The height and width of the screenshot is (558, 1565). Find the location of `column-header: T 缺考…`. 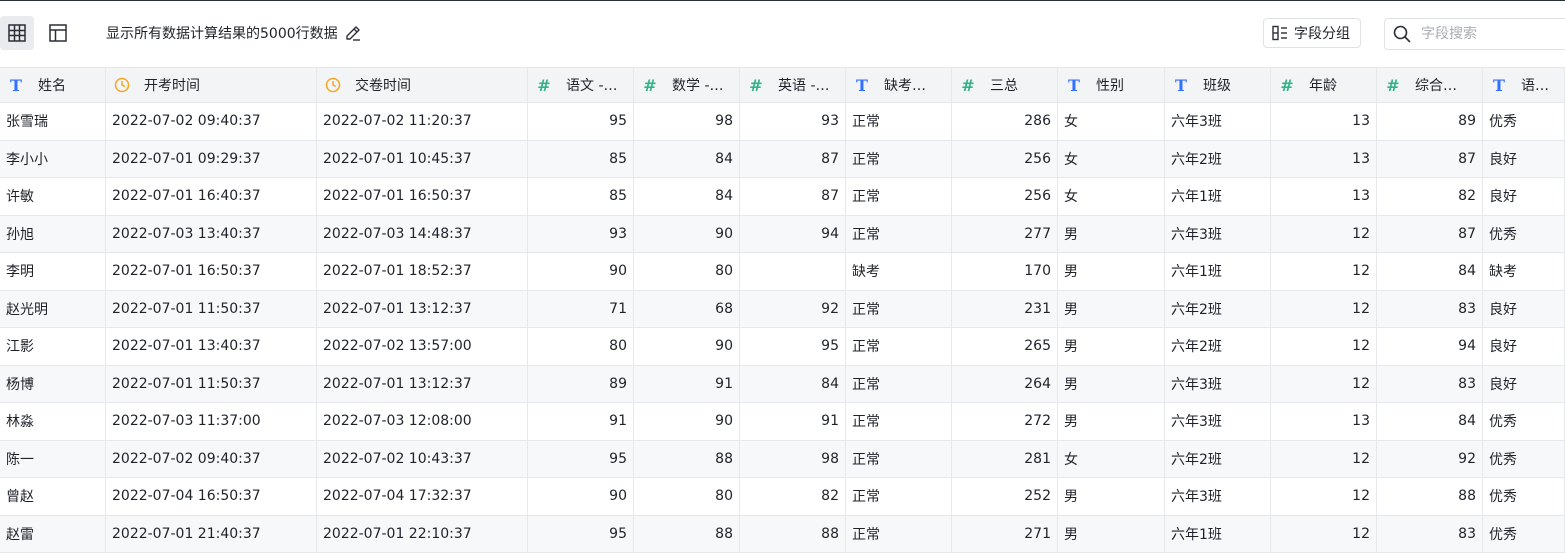

column-header: T 缺考… is located at coordinates (899, 85).